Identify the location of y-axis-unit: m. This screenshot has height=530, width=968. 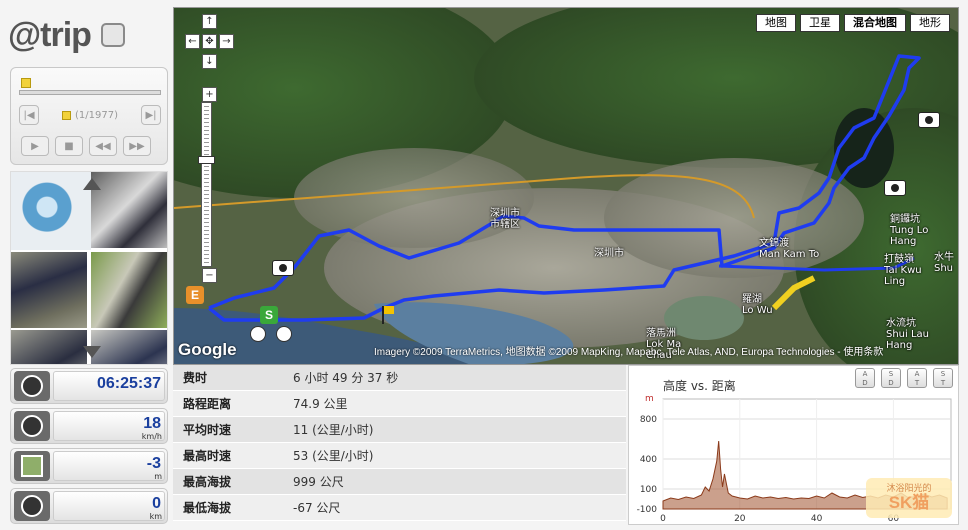
(649, 399).